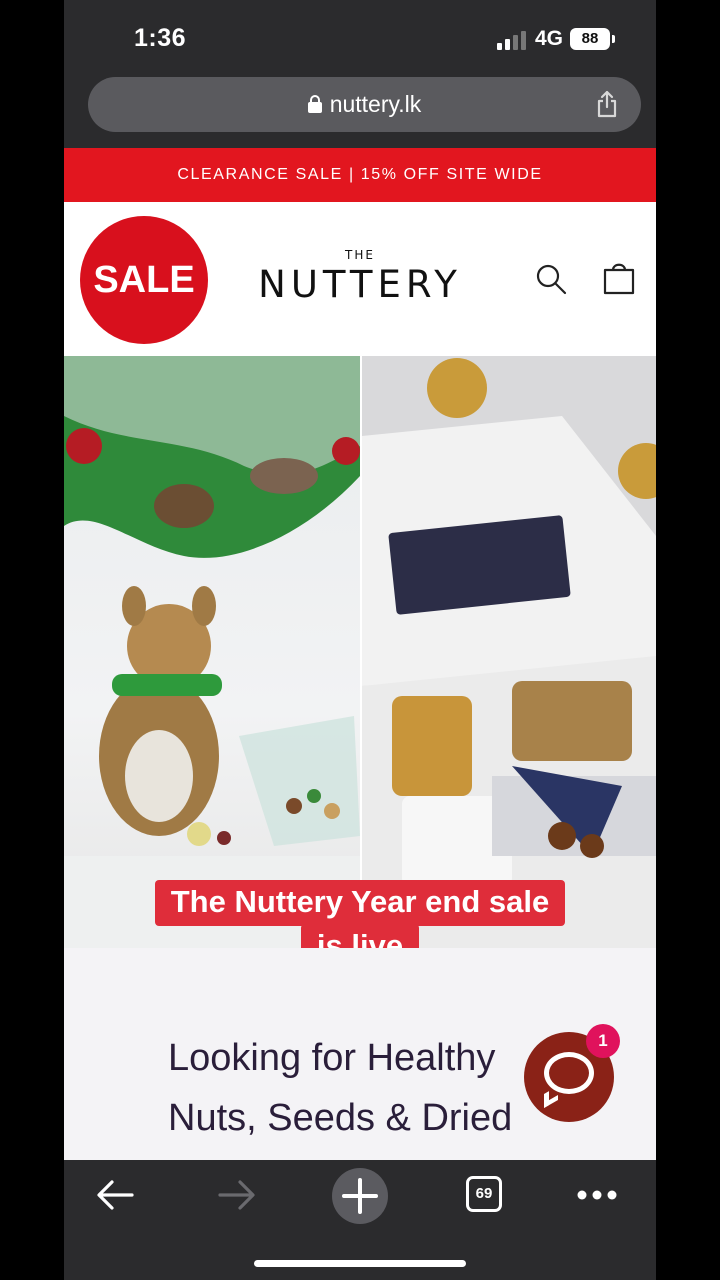  Describe the element at coordinates (603, 1041) in the screenshot. I see `chat-unread-badge: 1` at that location.